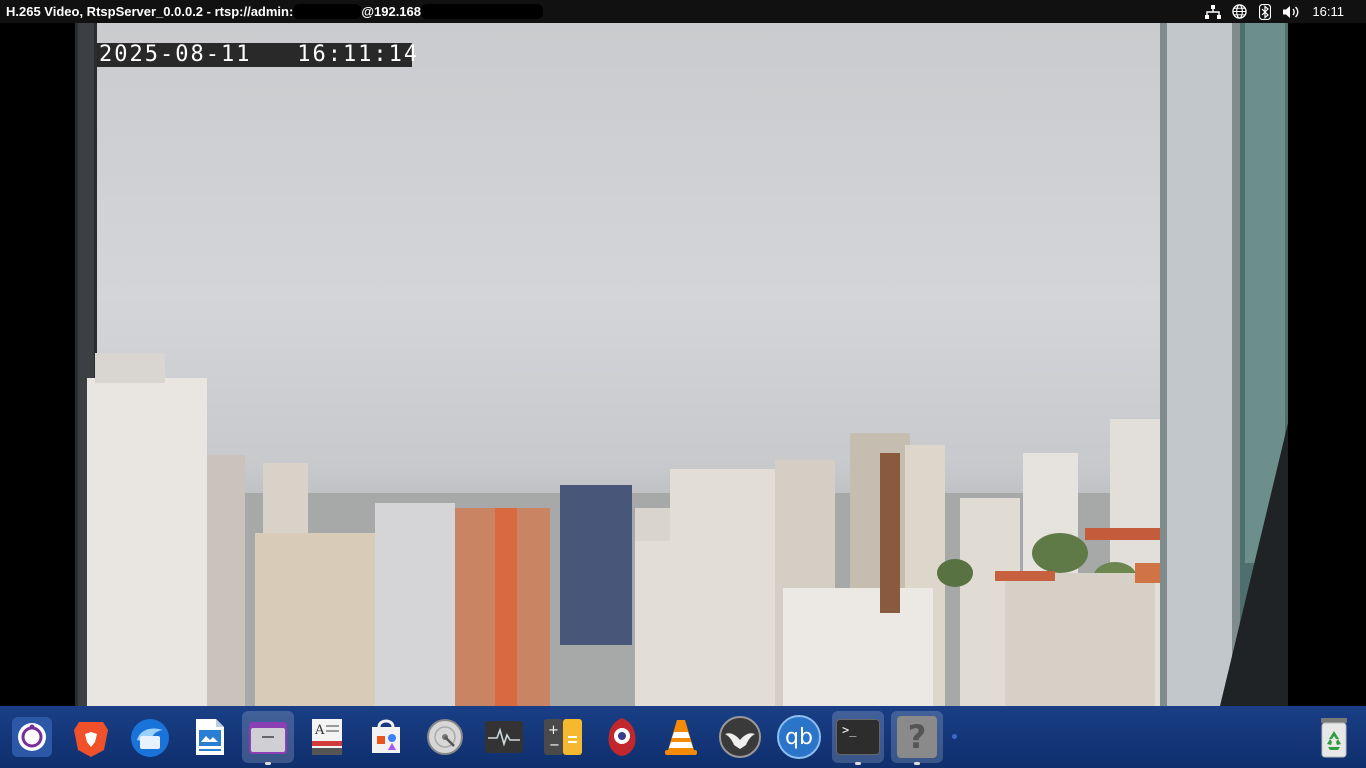 This screenshot has width=1366, height=768. I want to click on dock-terminal: >_, so click(858, 738).